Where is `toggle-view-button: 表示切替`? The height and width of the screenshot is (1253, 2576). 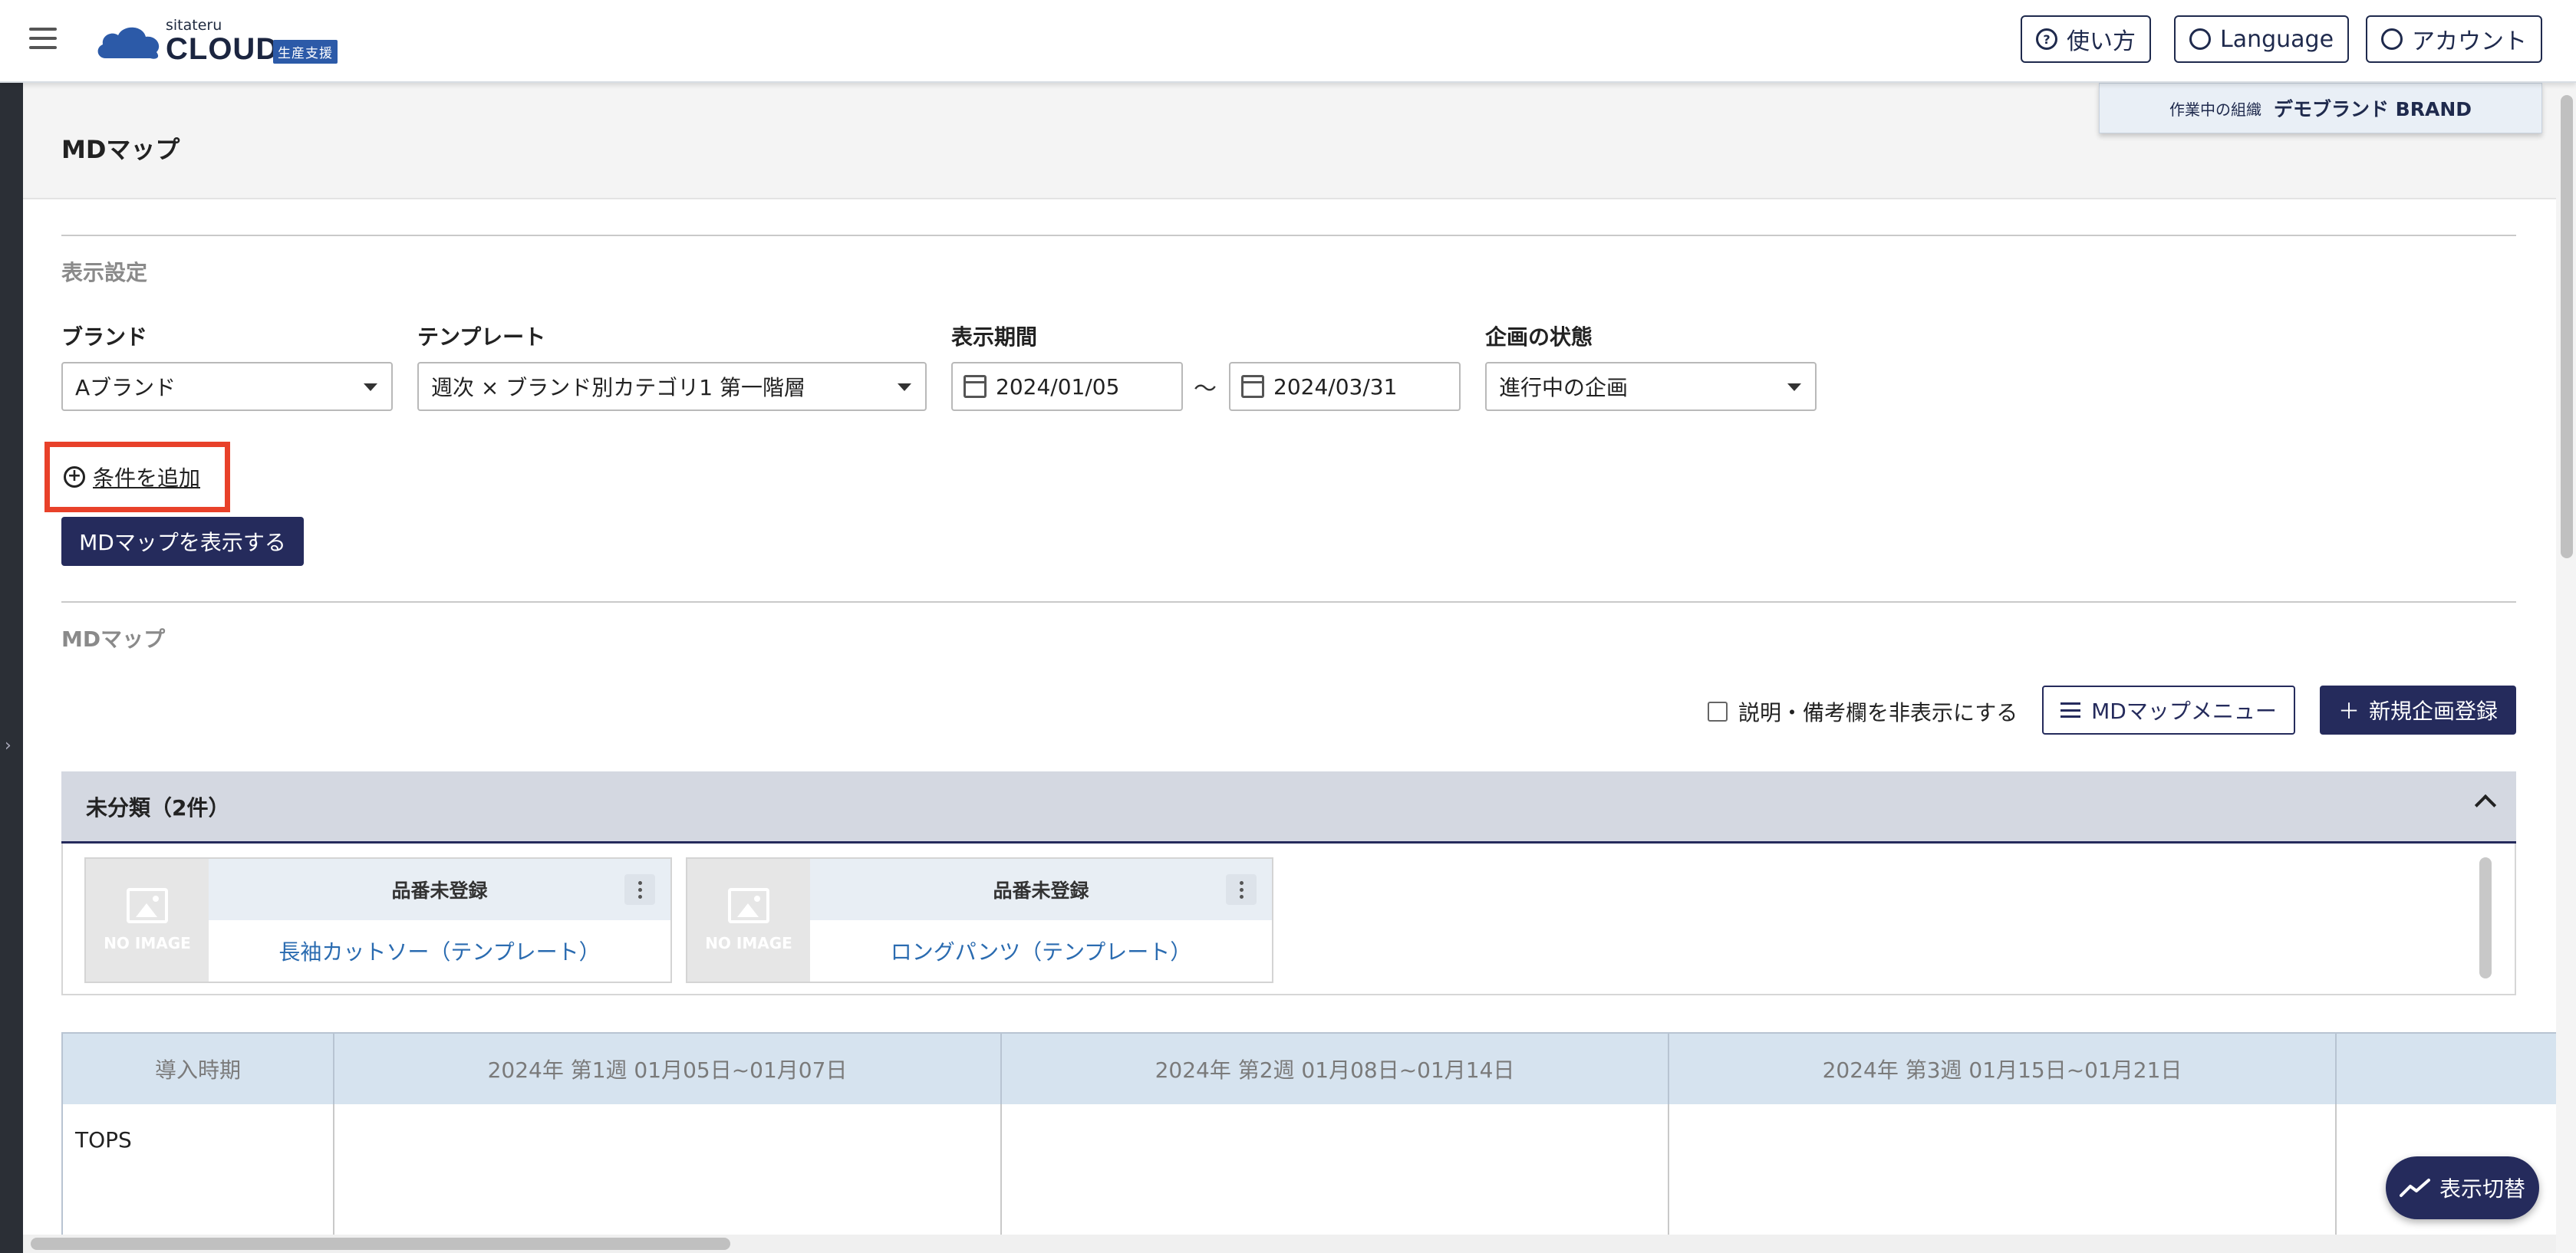
toggle-view-button: 表示切替 is located at coordinates (2462, 1187).